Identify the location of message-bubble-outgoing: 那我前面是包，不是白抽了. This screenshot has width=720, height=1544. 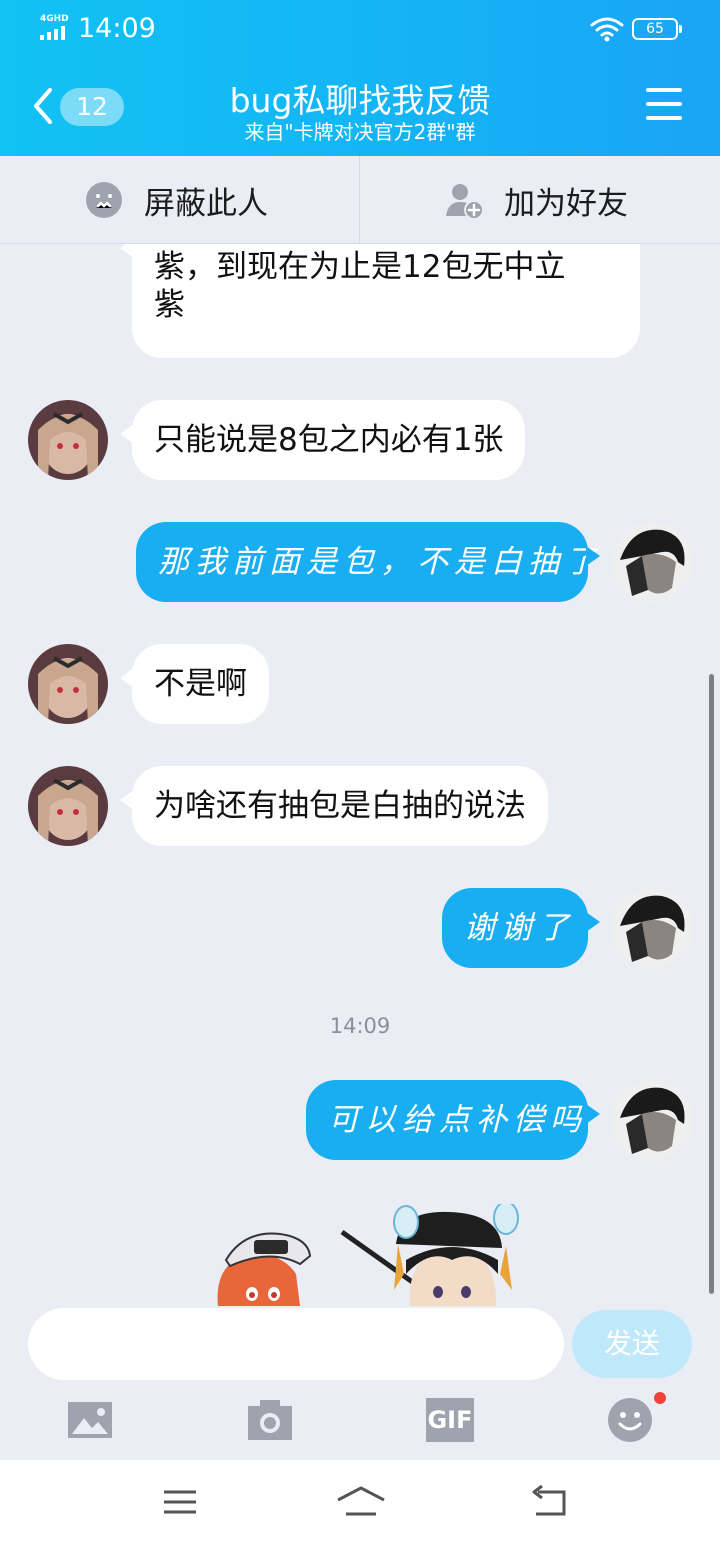
(368, 562).